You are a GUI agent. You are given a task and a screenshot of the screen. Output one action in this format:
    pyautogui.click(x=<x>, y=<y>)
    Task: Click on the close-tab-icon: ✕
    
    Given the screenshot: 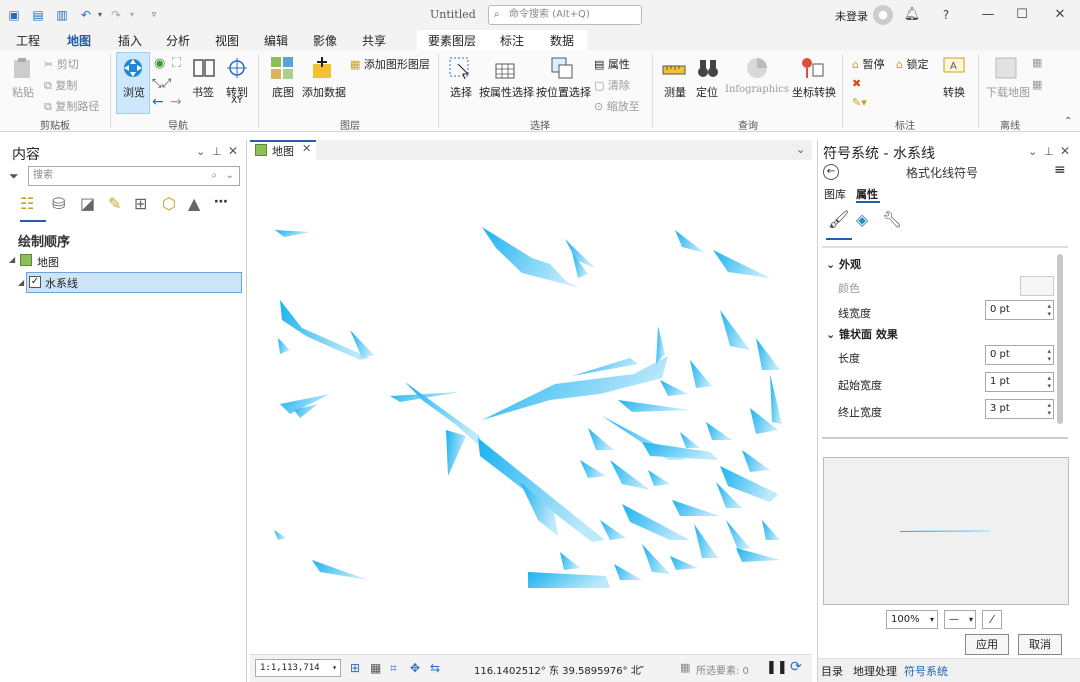 What is the action you would take?
    pyautogui.click(x=306, y=148)
    